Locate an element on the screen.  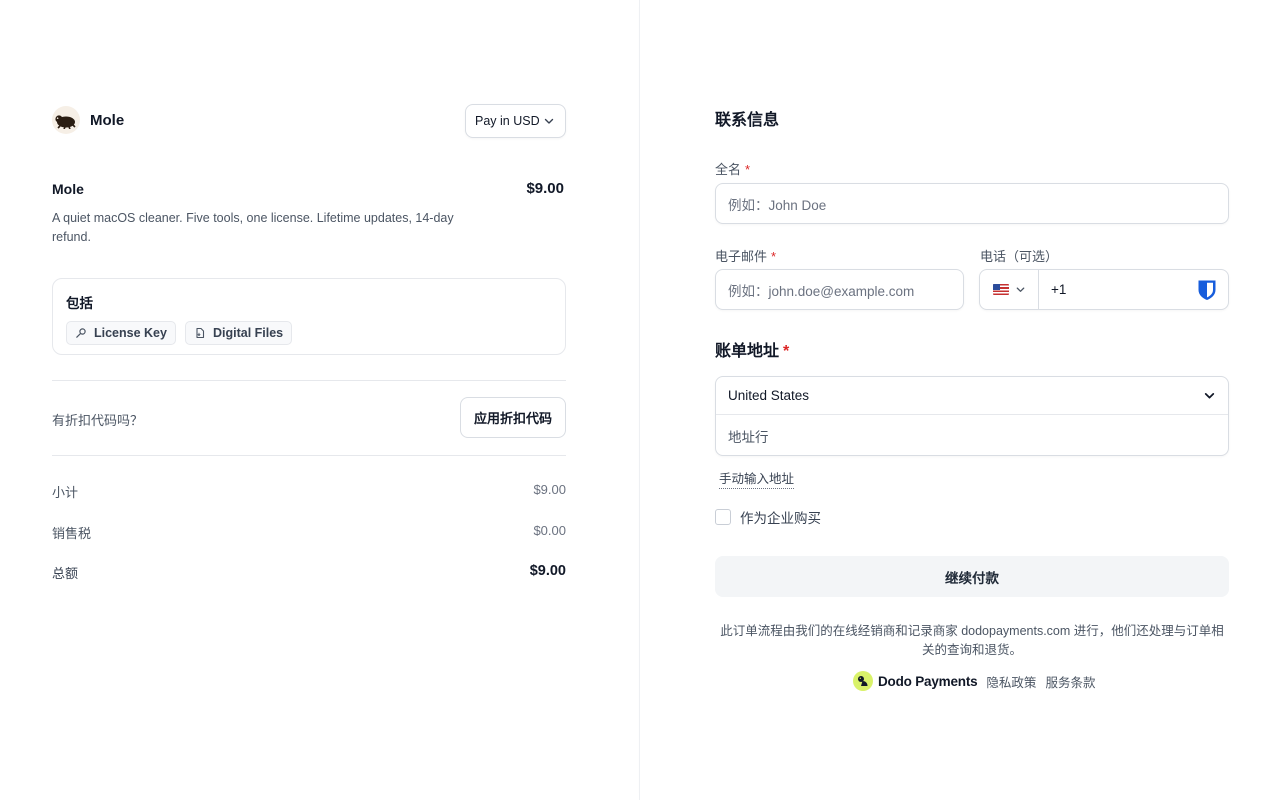
privacy-link: 隐私政策 is located at coordinates (1011, 681).